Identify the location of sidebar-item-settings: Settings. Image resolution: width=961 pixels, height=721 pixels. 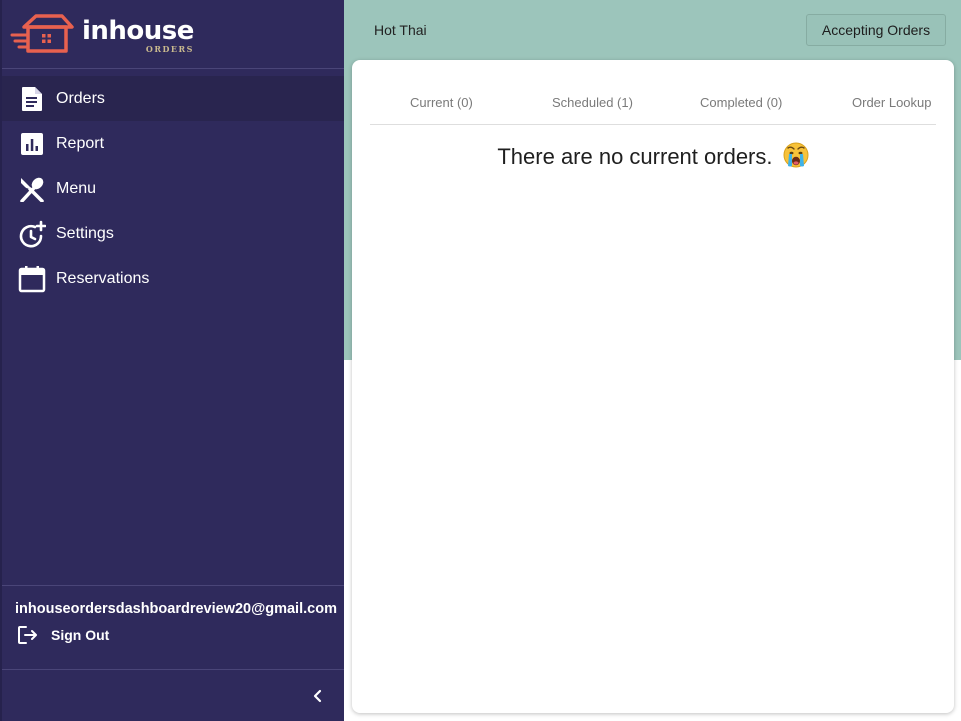
(173, 233).